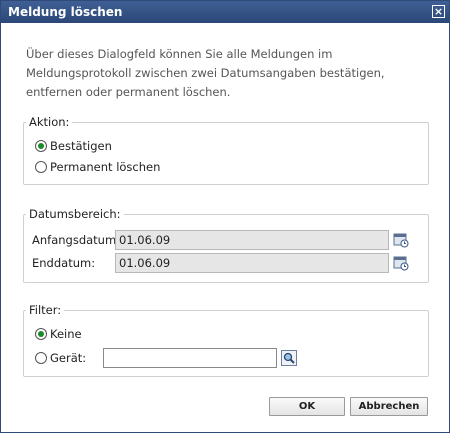 This screenshot has height=433, width=450. What do you see at coordinates (252, 263) in the screenshot?
I see `end-date-field: 01.06.09` at bounding box center [252, 263].